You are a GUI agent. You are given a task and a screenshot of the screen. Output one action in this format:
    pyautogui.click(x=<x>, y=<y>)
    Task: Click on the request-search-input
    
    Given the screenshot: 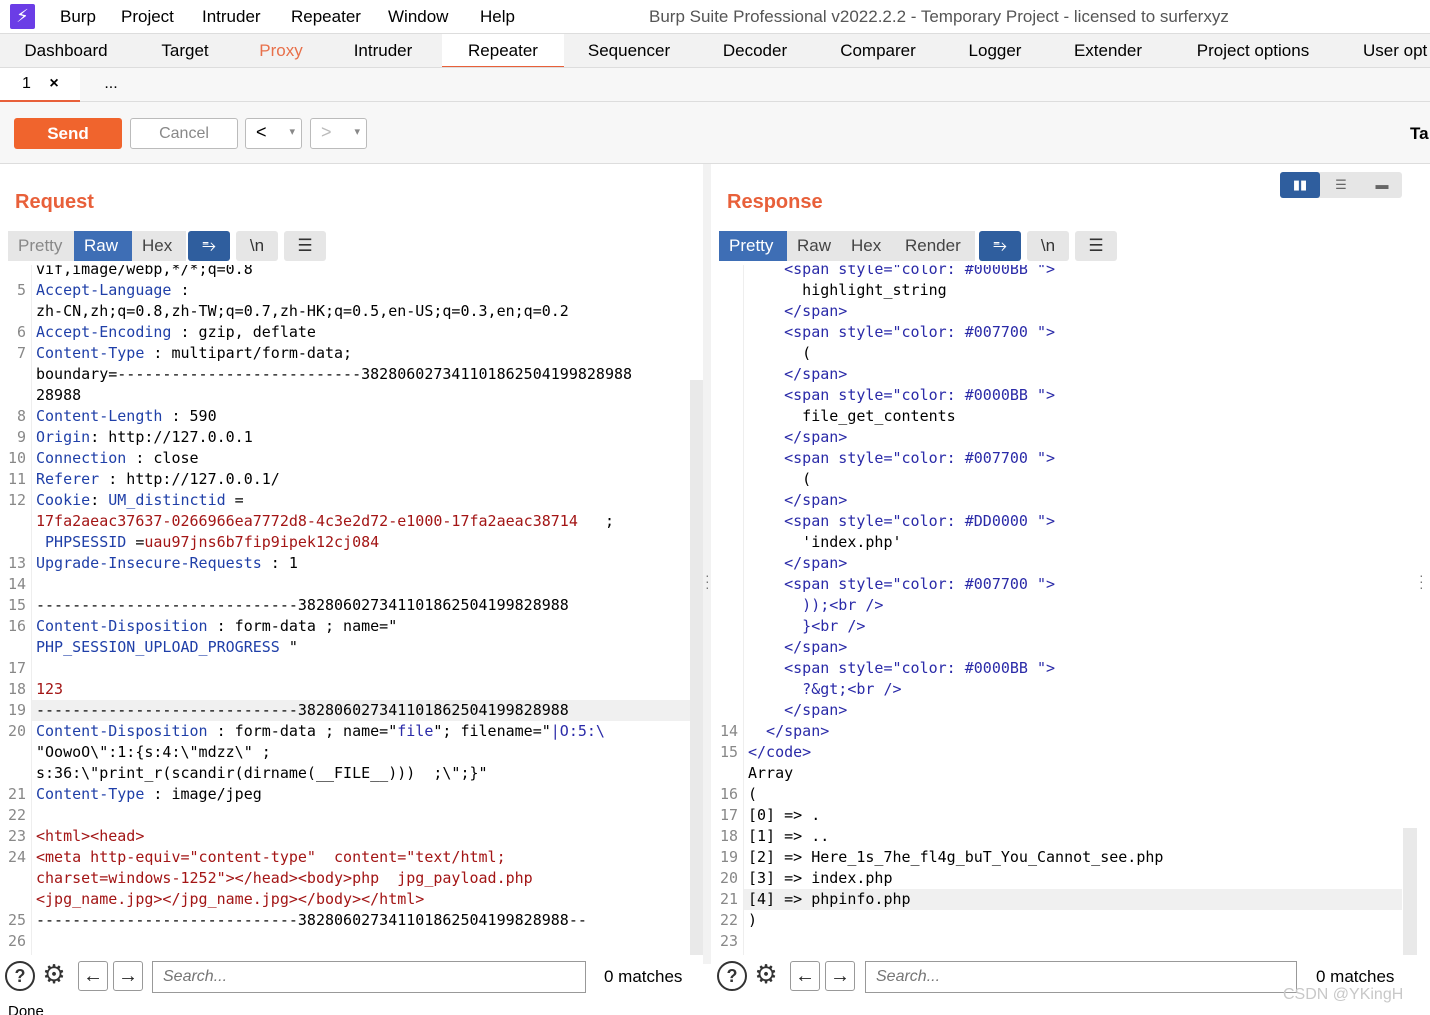 What is the action you would take?
    pyautogui.click(x=369, y=977)
    